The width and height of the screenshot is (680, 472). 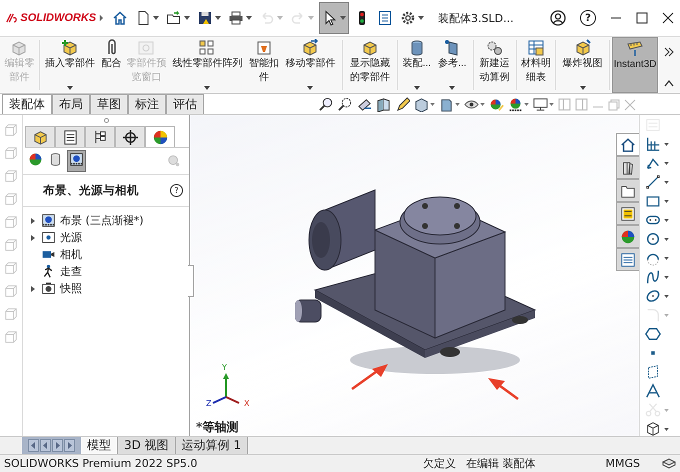 I want to click on color-ball-pencil-icon, so click(x=496, y=104).